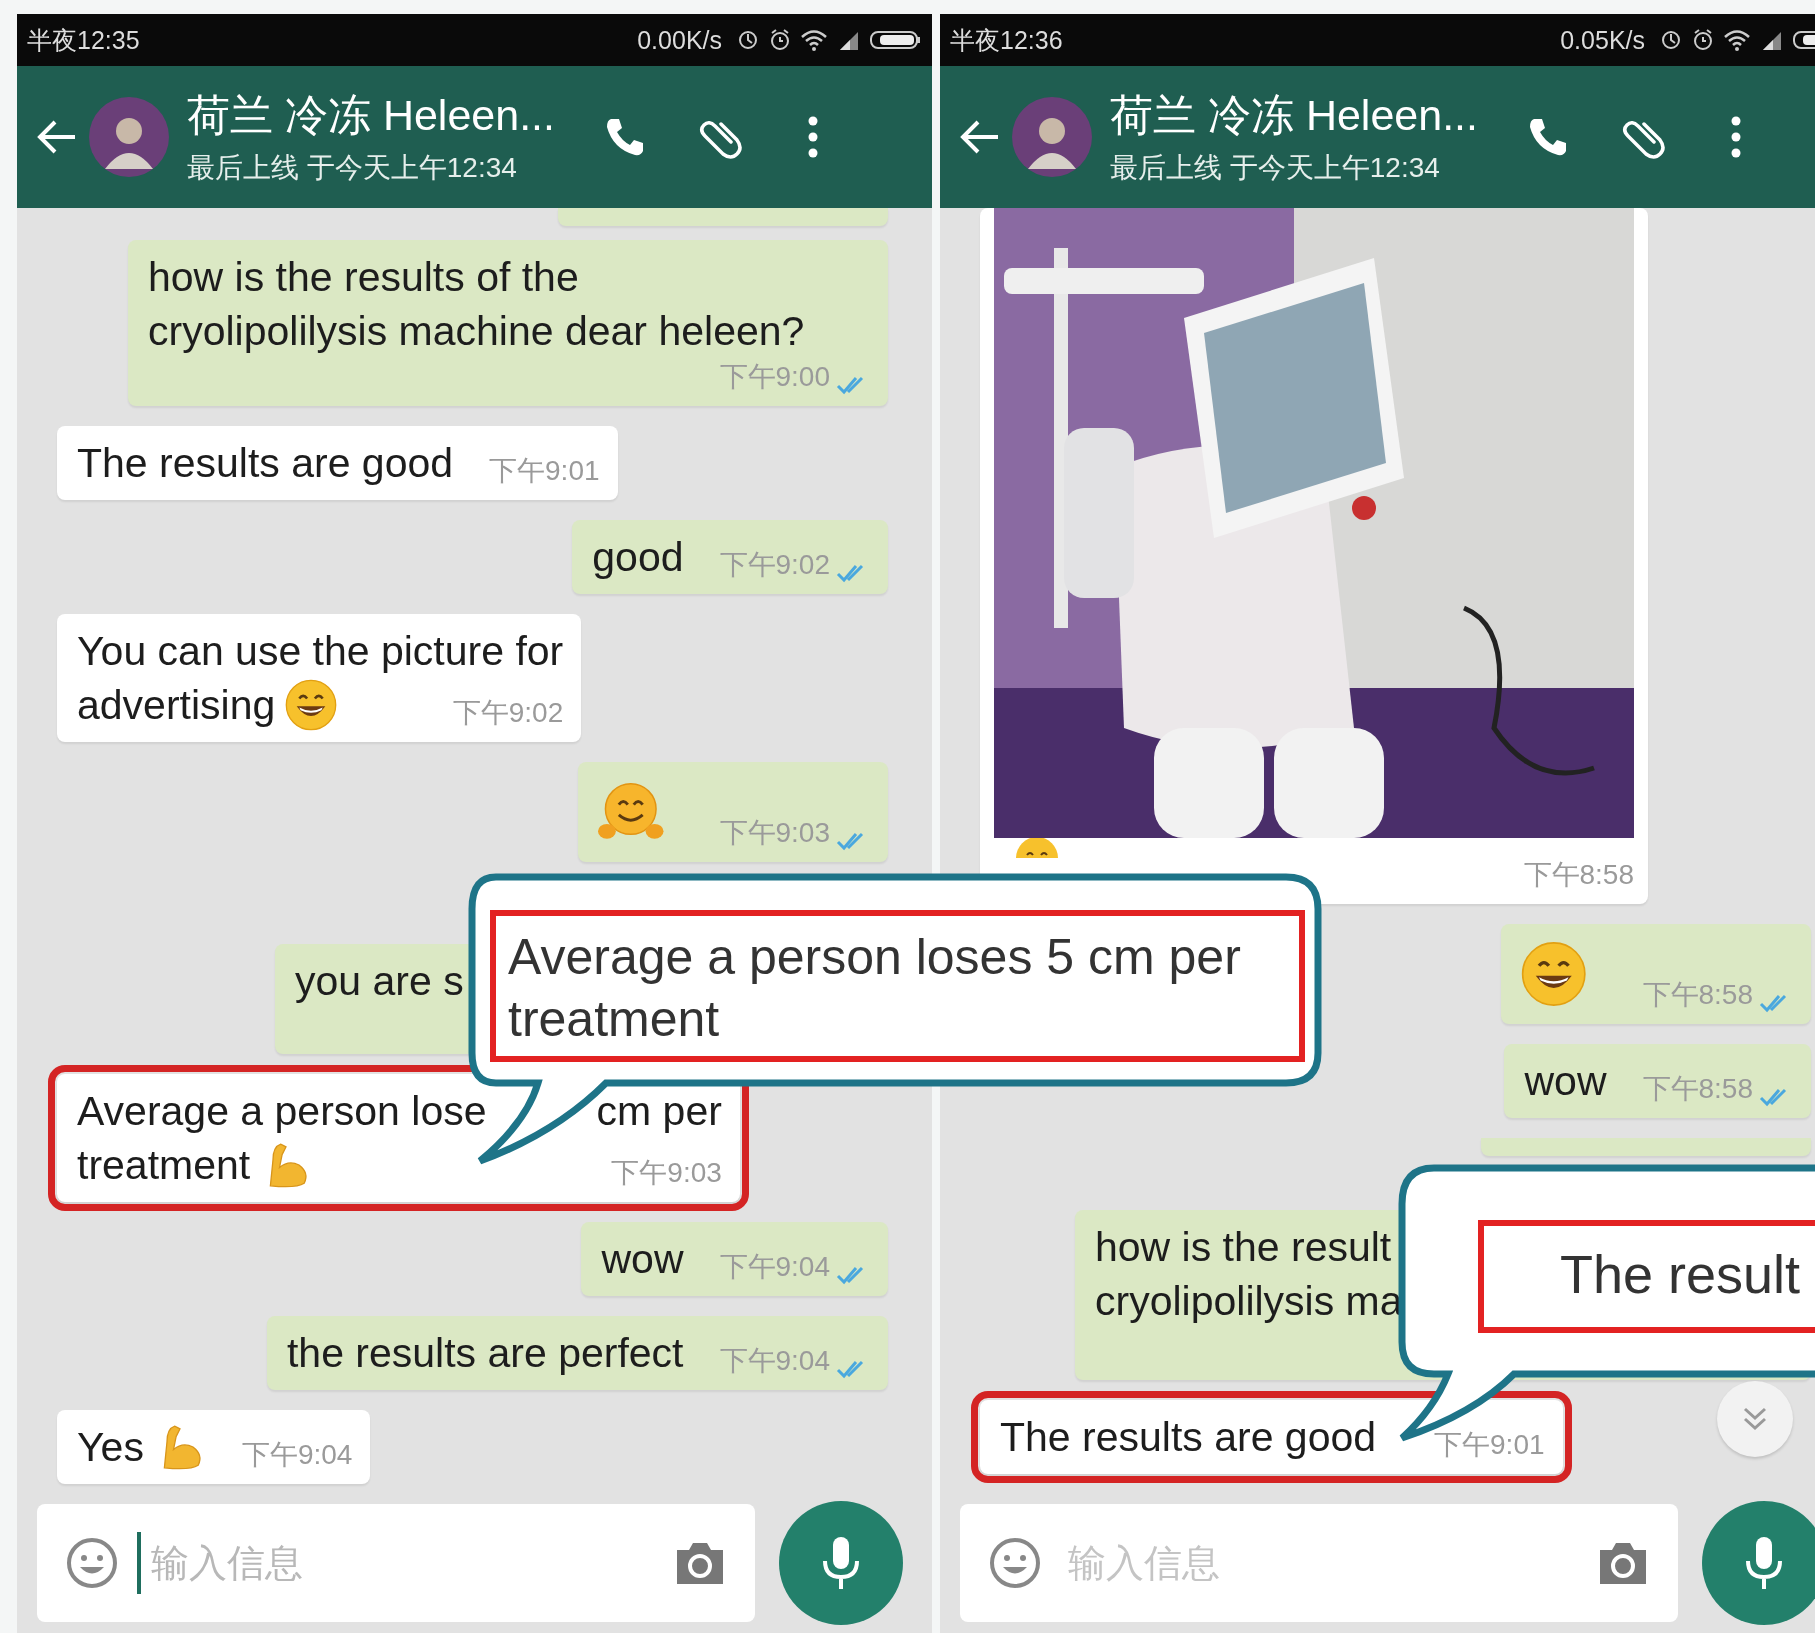 This screenshot has width=1815, height=1633. I want to click on message-text: cryolipolilysis ma, so click(1249, 1301).